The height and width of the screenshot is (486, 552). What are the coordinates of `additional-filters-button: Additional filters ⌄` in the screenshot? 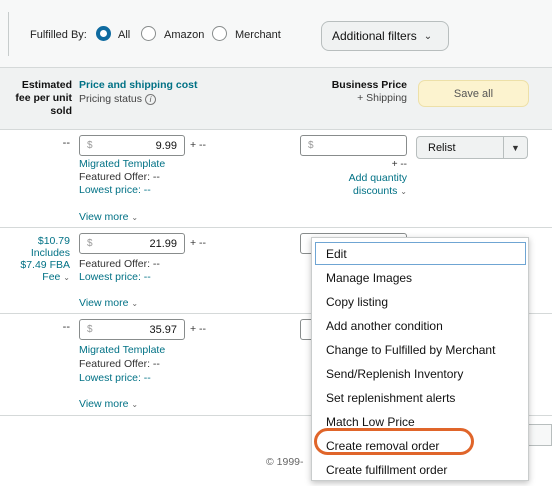 It's located at (385, 36).